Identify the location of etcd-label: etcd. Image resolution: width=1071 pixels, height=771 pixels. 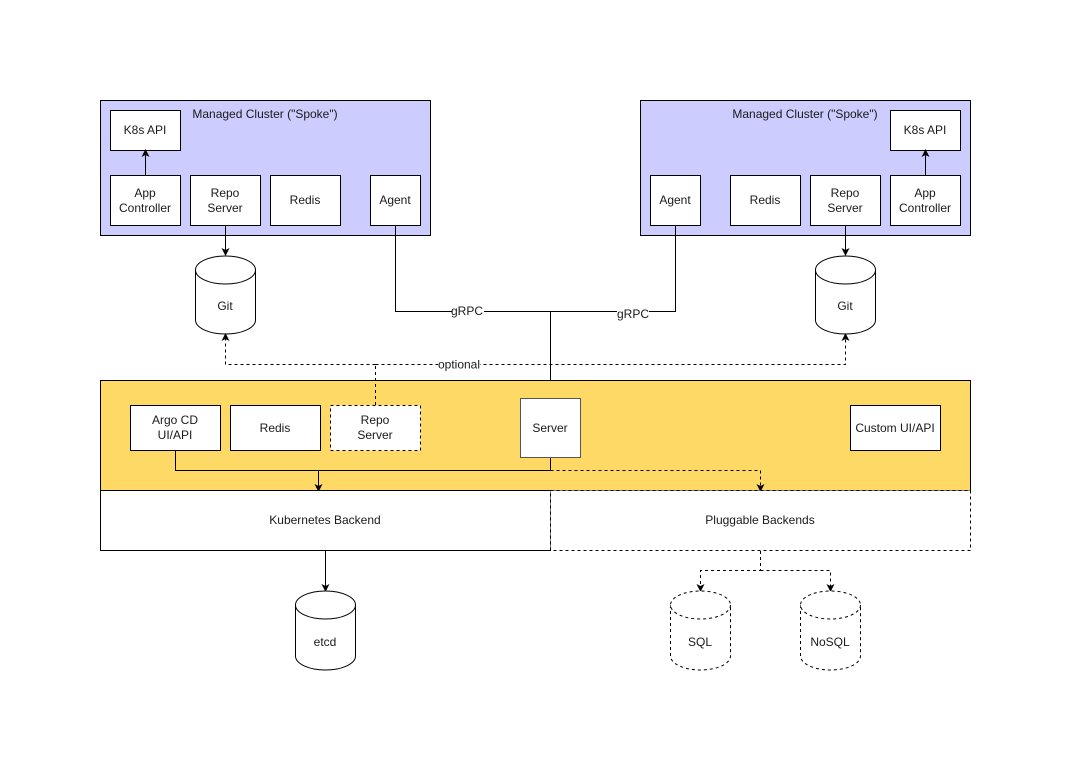
(325, 642).